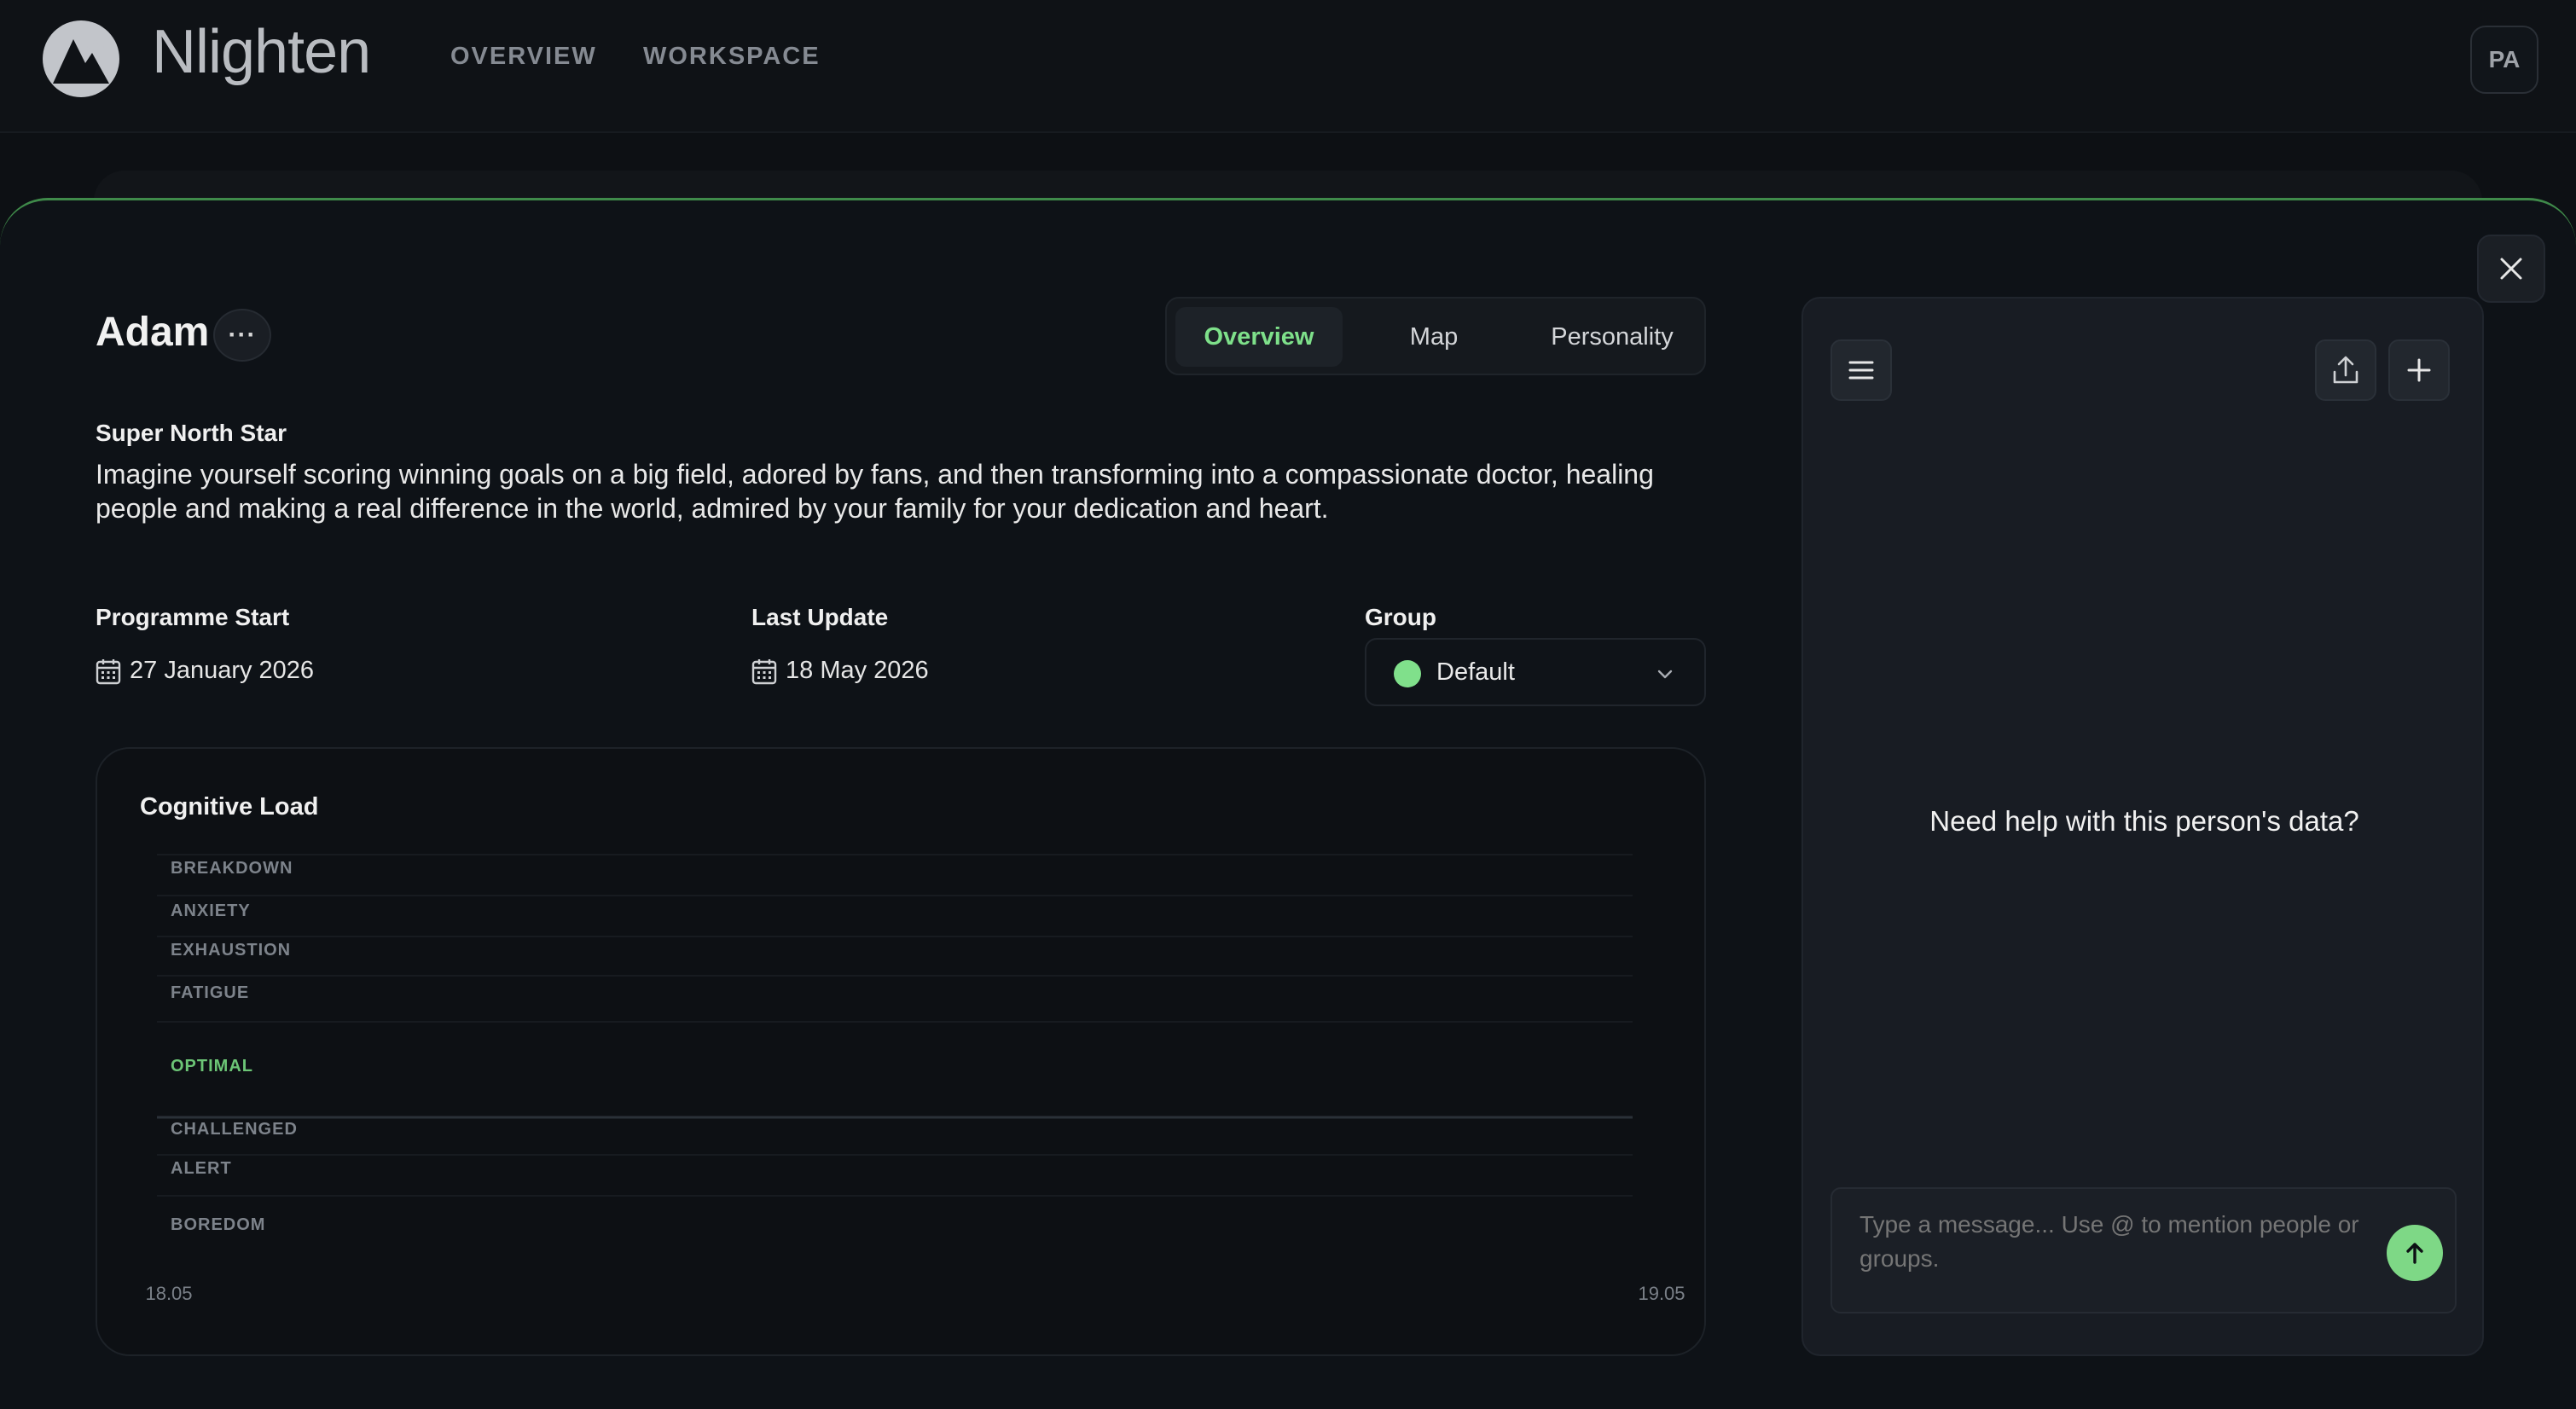  Describe the element at coordinates (191, 433) in the screenshot. I see `super-north-star-label: Super North Star` at that location.